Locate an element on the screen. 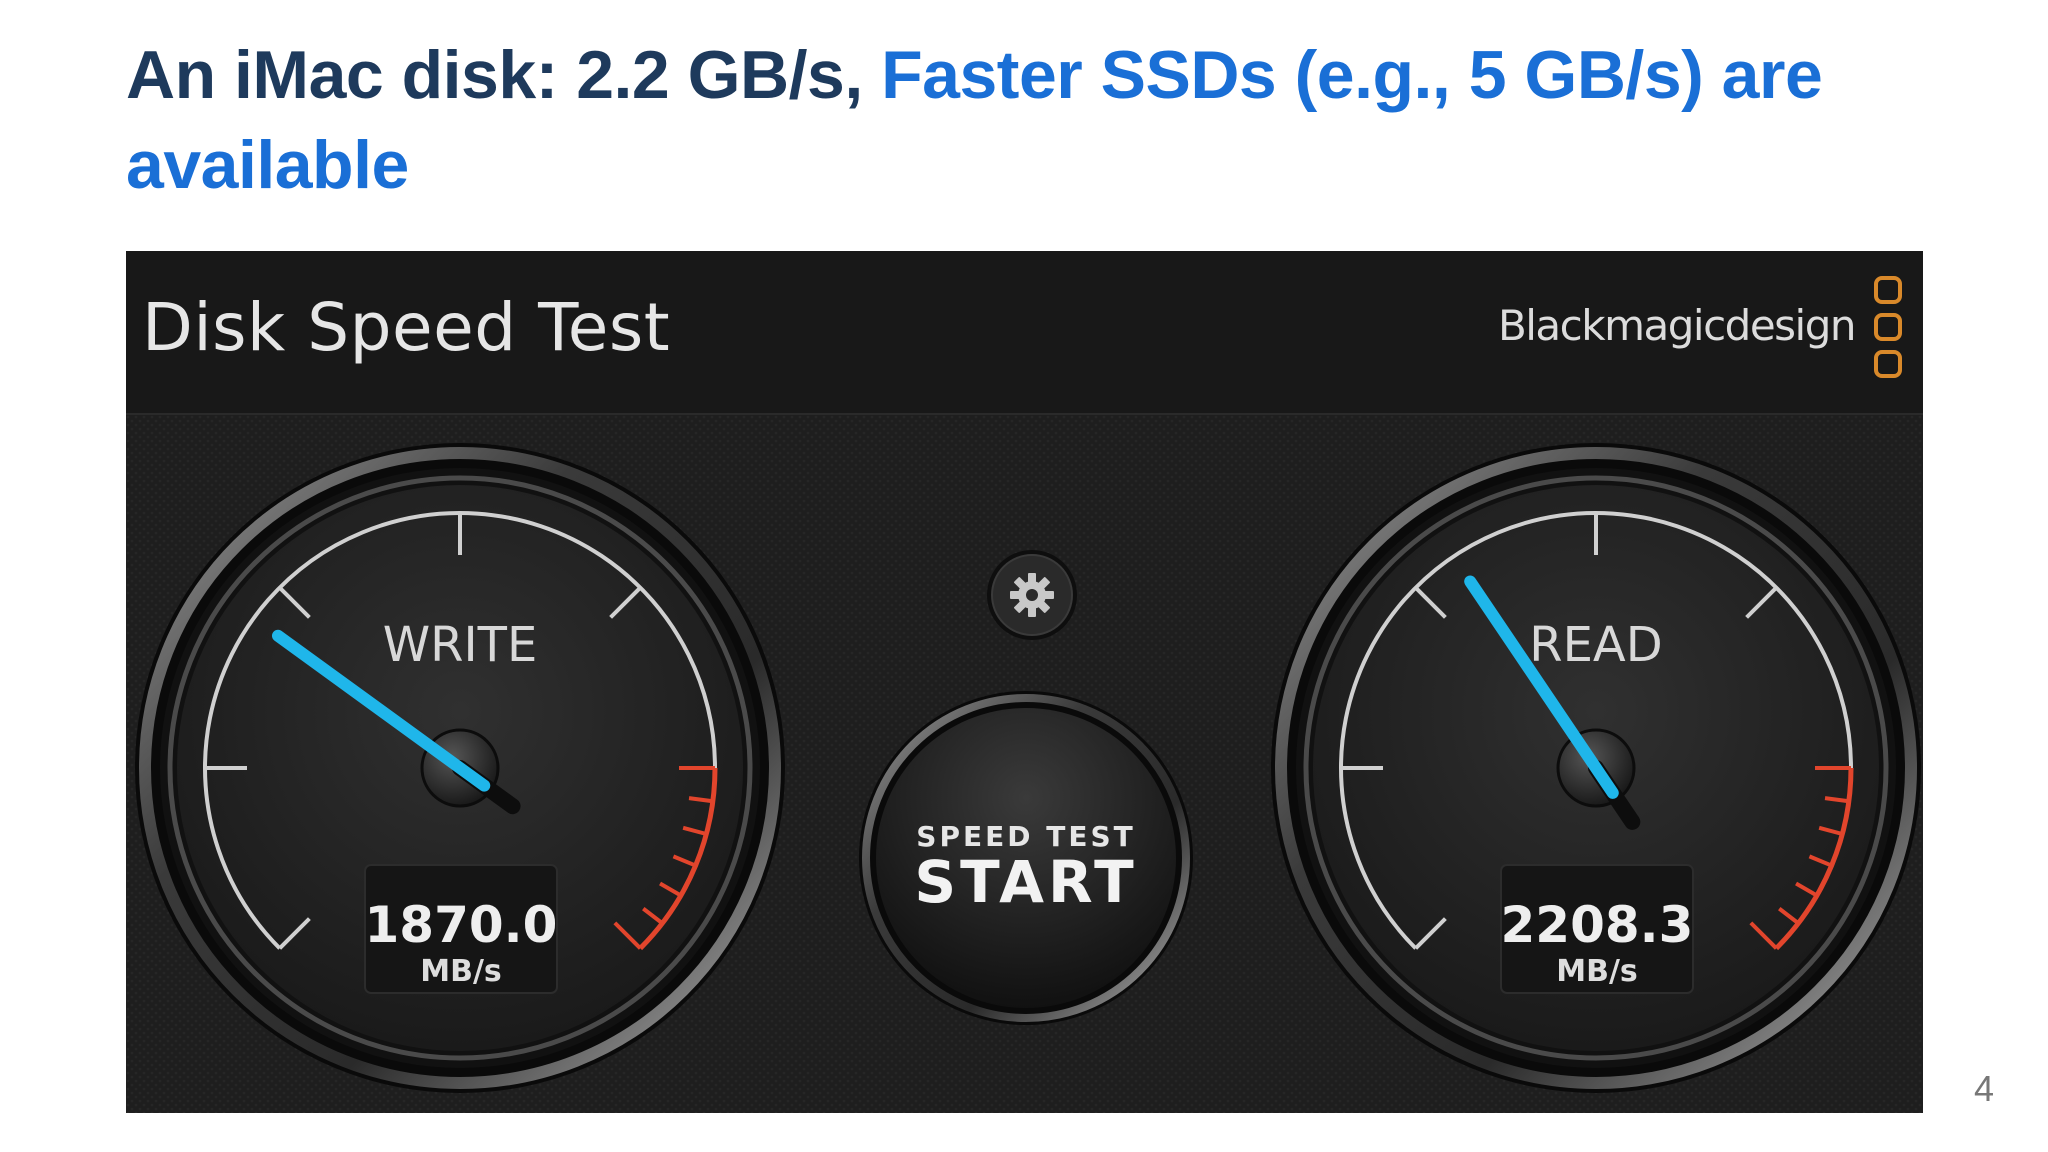 The height and width of the screenshot is (1152, 2048). read-unit: MB/s is located at coordinates (1597, 971).